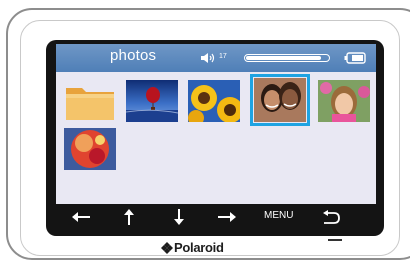 The height and width of the screenshot is (267, 410). Describe the element at coordinates (223, 56) in the screenshot. I see `volume-level: 17` at that location.